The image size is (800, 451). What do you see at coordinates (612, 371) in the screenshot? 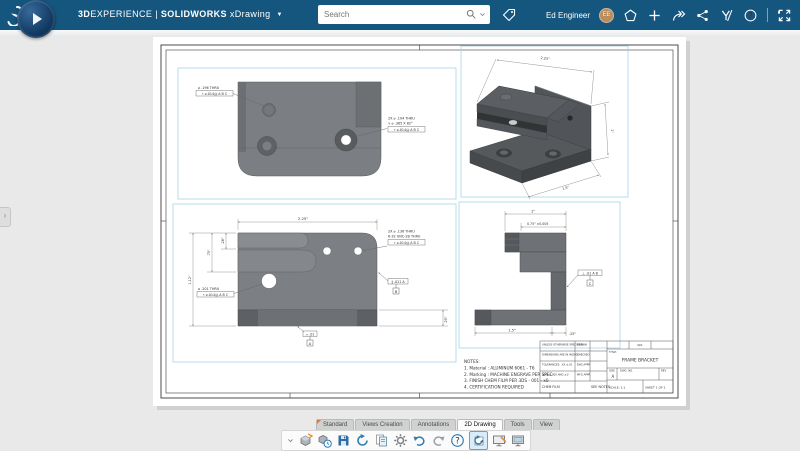
I see `svg-text: SIZE` at bounding box center [612, 371].